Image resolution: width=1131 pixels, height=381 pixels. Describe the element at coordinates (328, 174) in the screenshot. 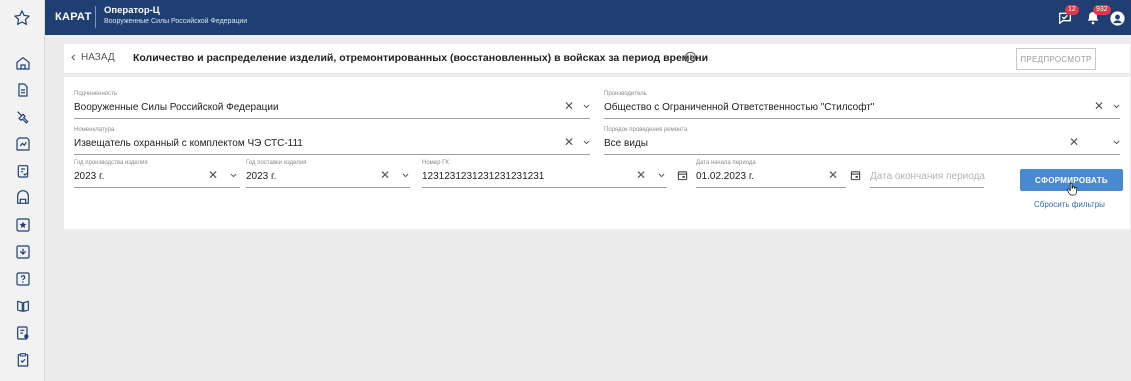

I see `delivery-year-field: Год поставки изделия 2023 г. ✕` at that location.